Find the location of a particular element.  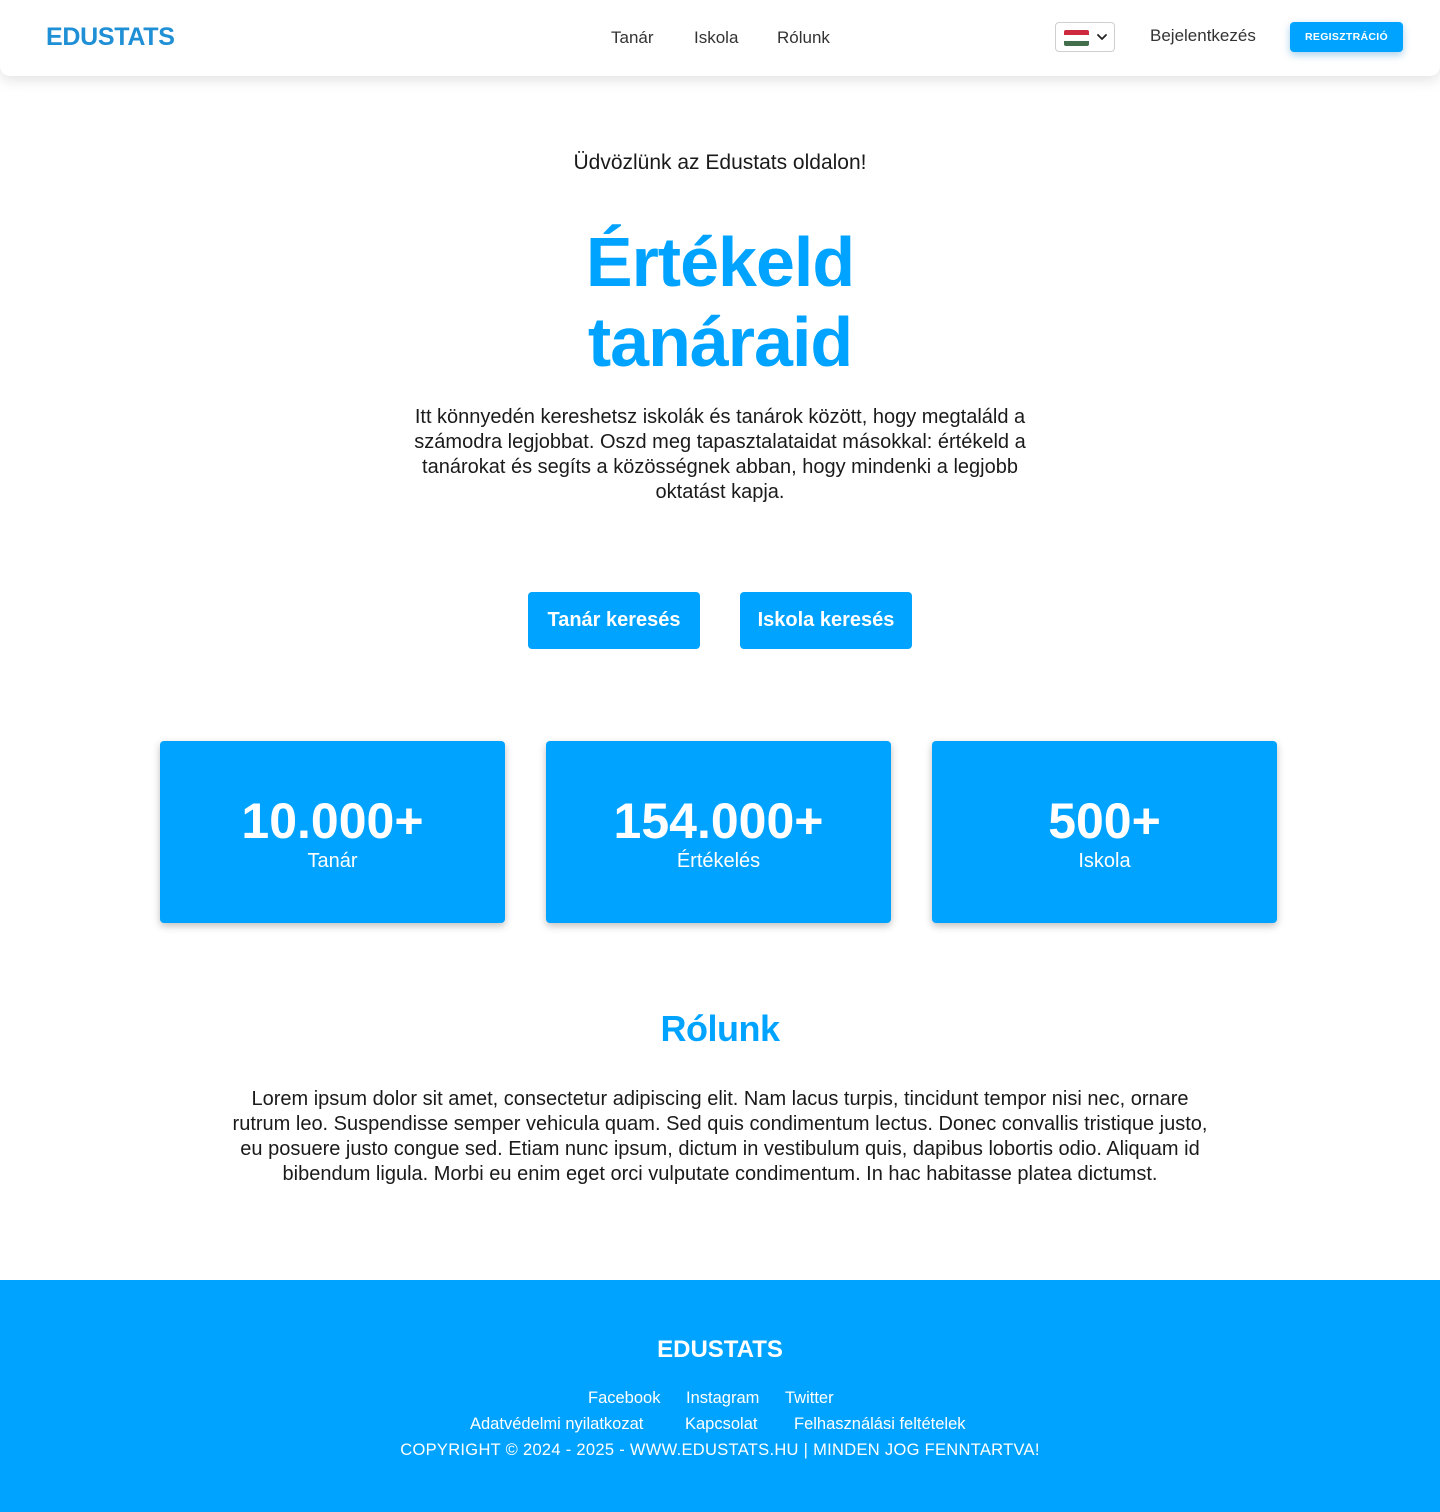

privacy-policy-link: Adatvédelmi nyilatkozat is located at coordinates (556, 1424).